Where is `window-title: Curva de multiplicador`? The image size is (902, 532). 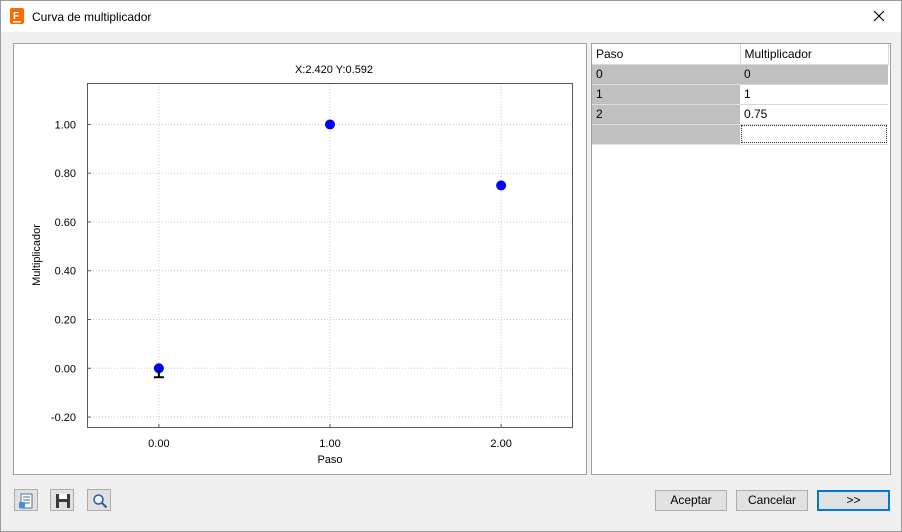
window-title: Curva de multiplicador is located at coordinates (92, 17).